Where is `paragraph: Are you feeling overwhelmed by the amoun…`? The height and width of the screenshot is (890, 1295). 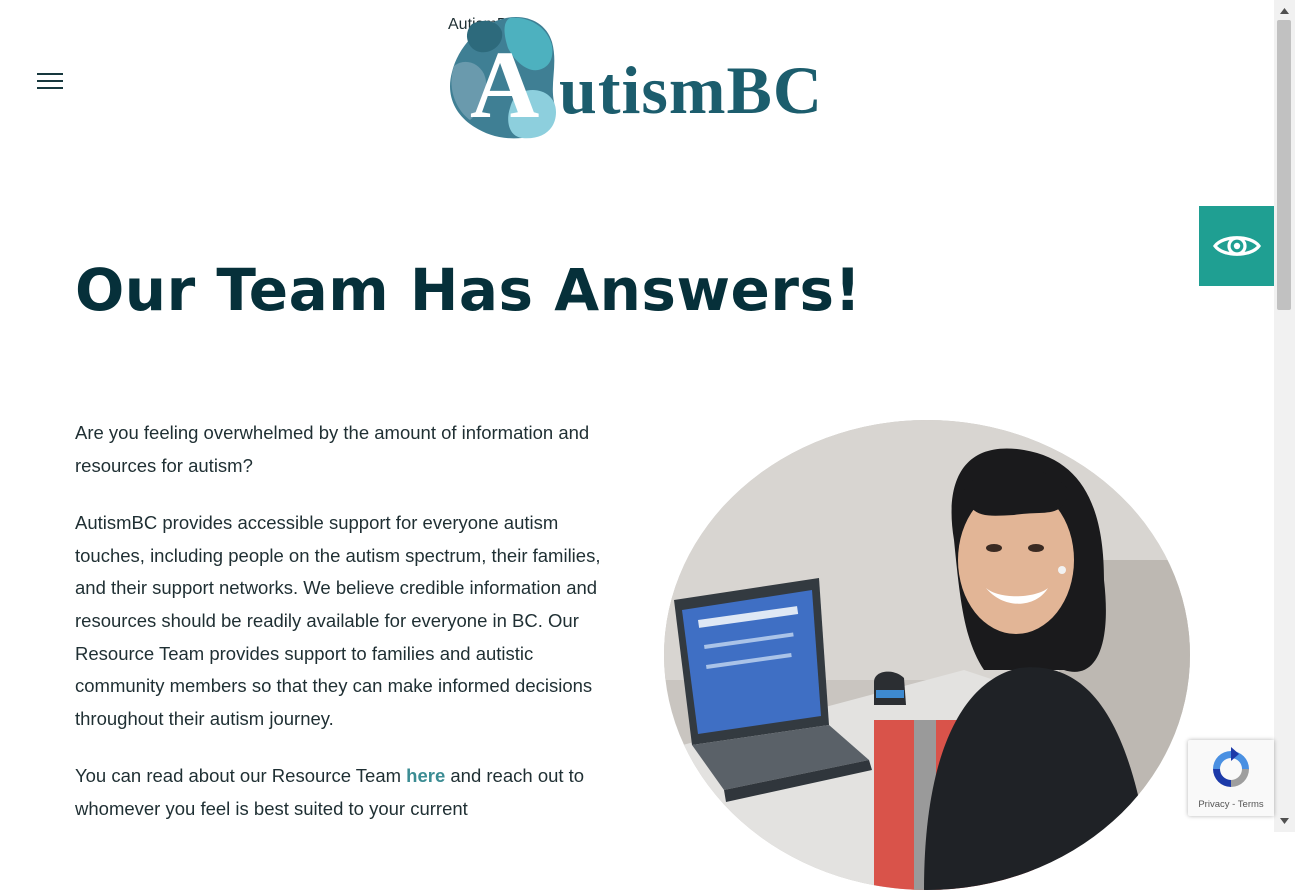 paragraph: Are you feeling overwhelmed by the amoun… is located at coordinates (332, 449).